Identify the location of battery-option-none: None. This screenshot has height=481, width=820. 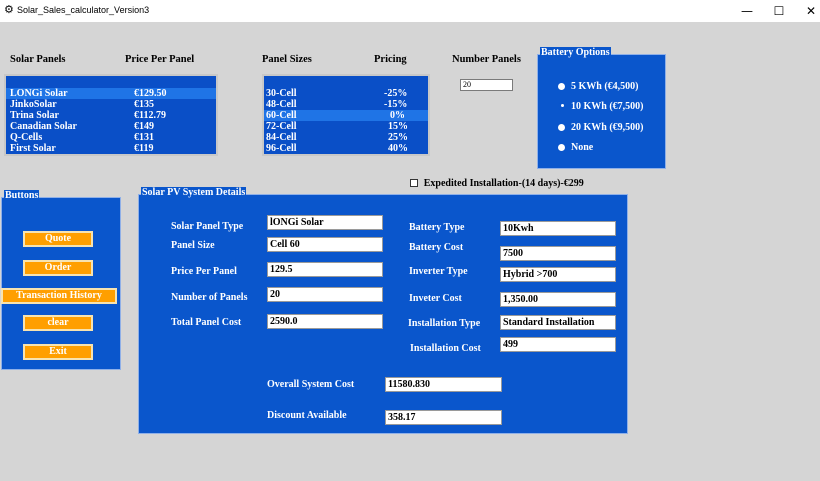
(575, 147).